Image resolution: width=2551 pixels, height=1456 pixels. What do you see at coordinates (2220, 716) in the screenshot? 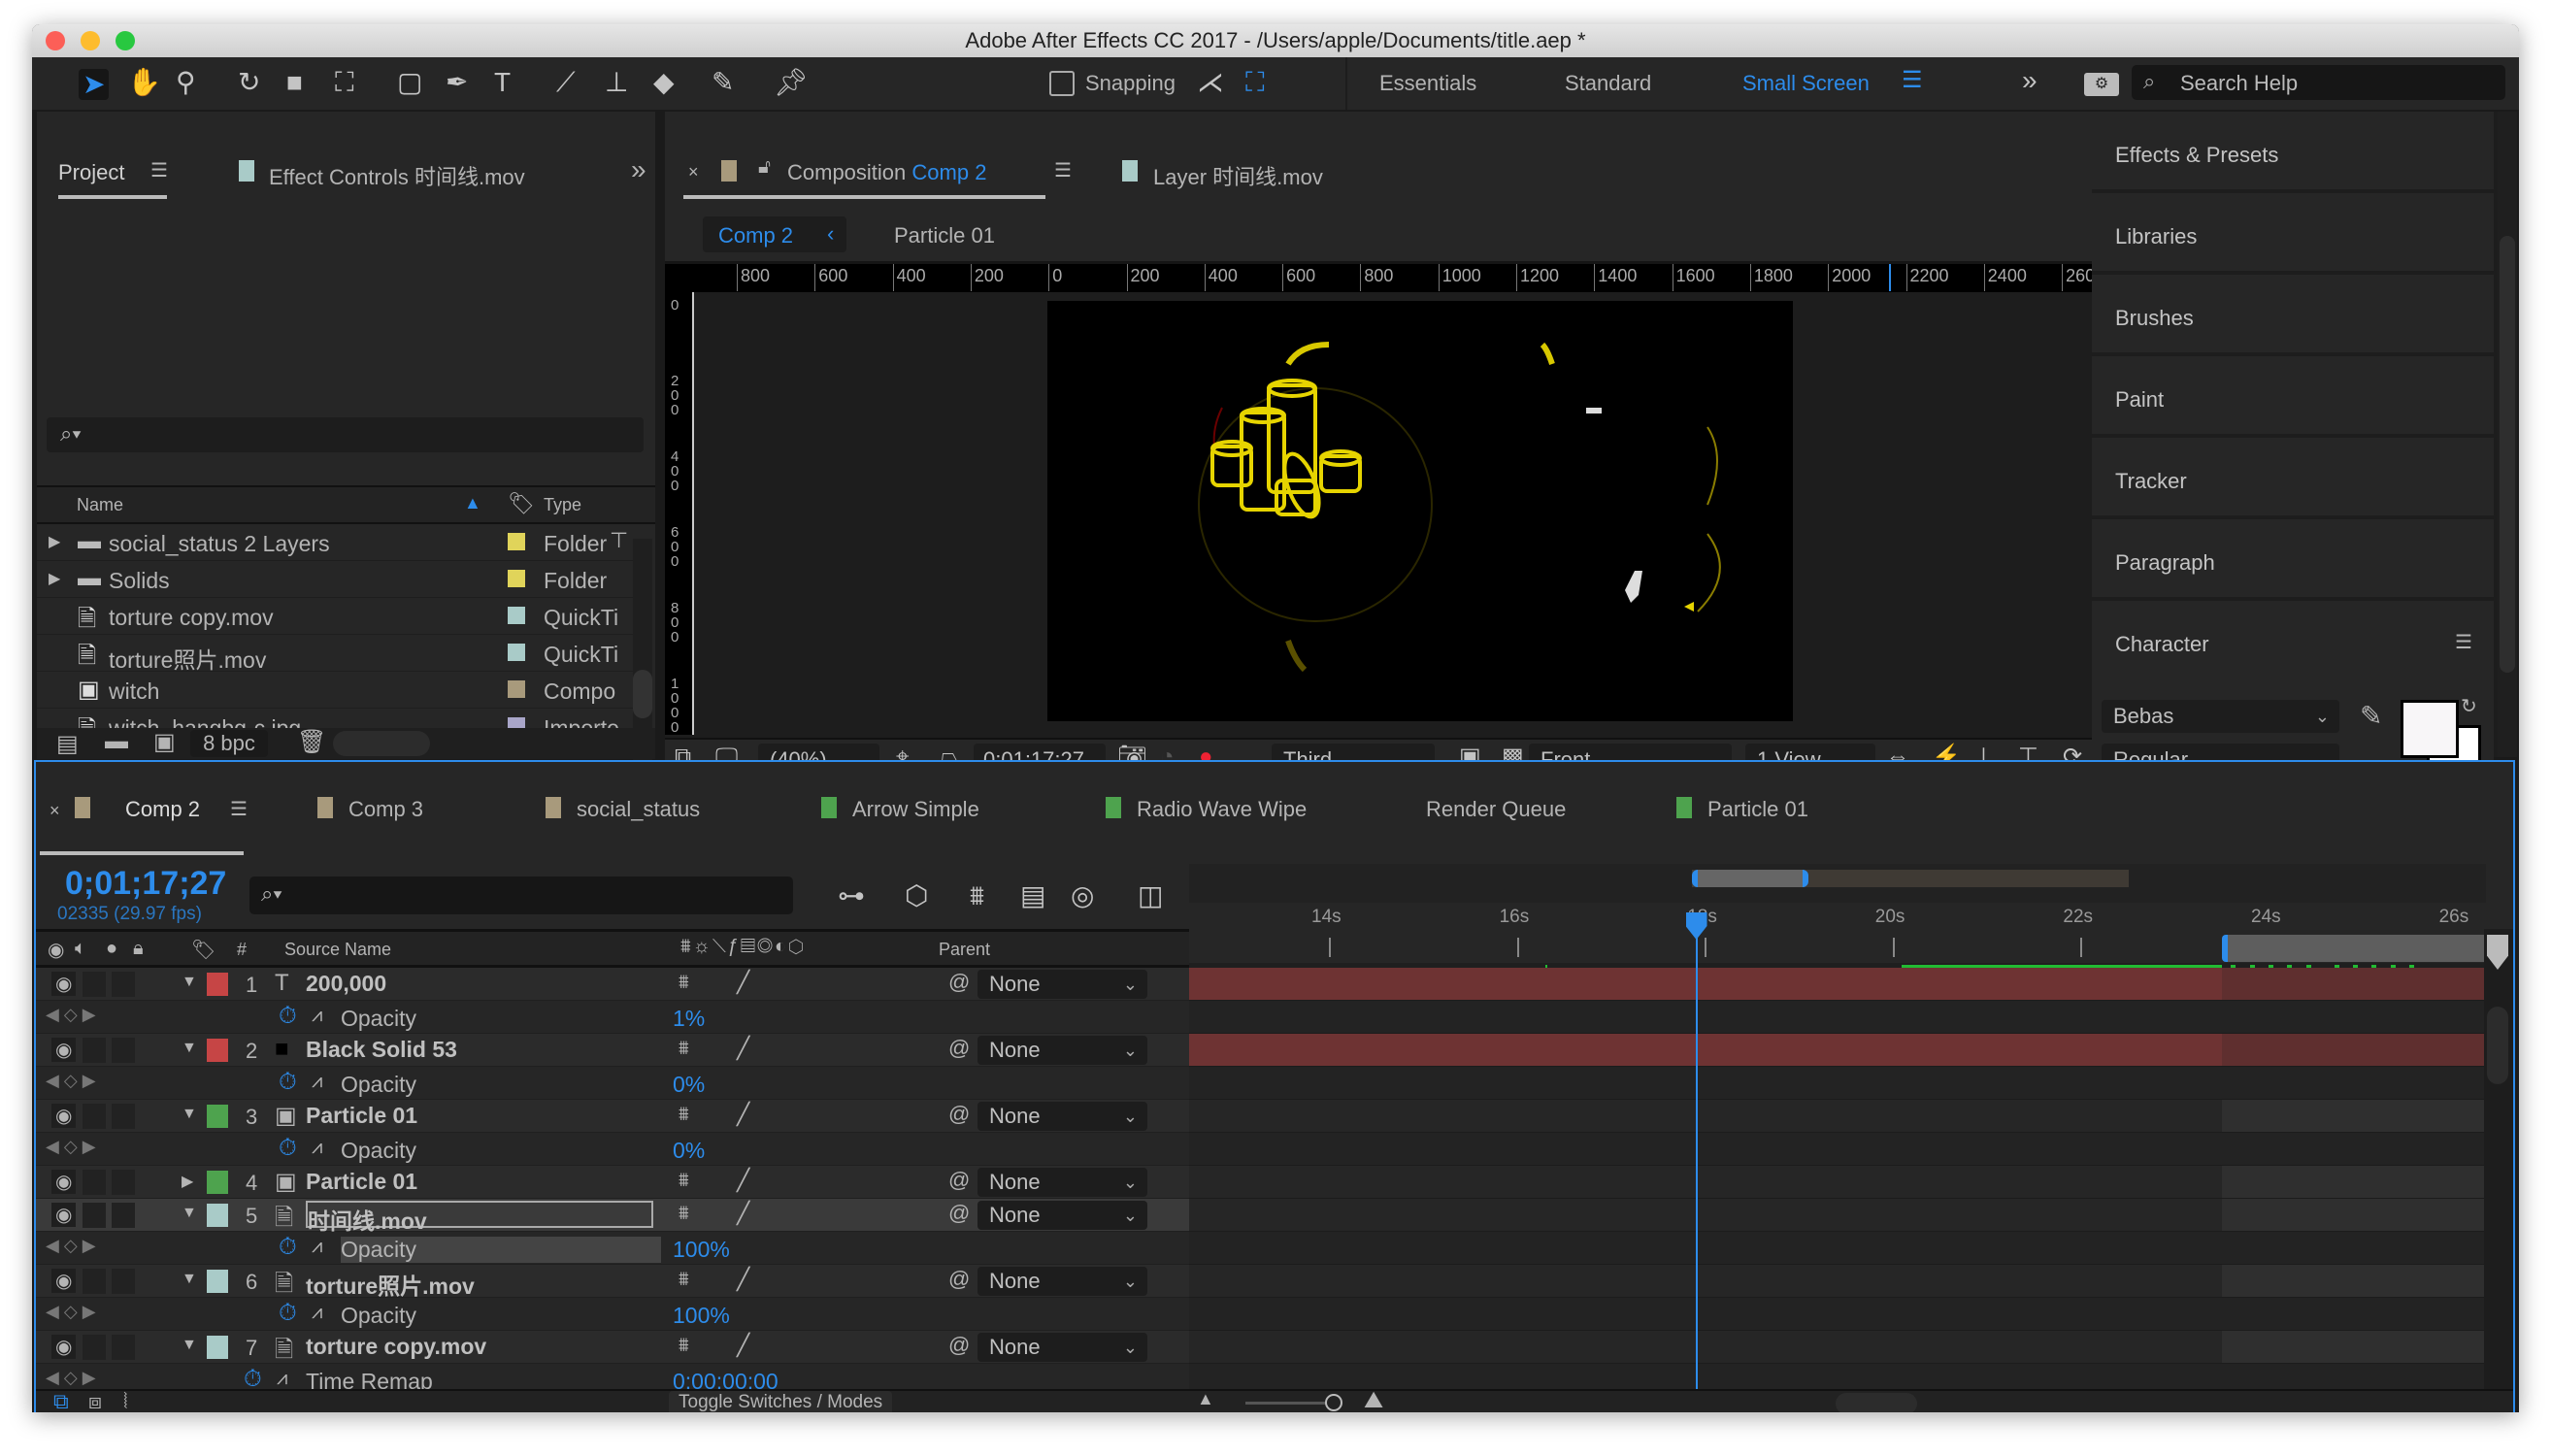
I see `font-family-dropdown: Bebas ⌄` at bounding box center [2220, 716].